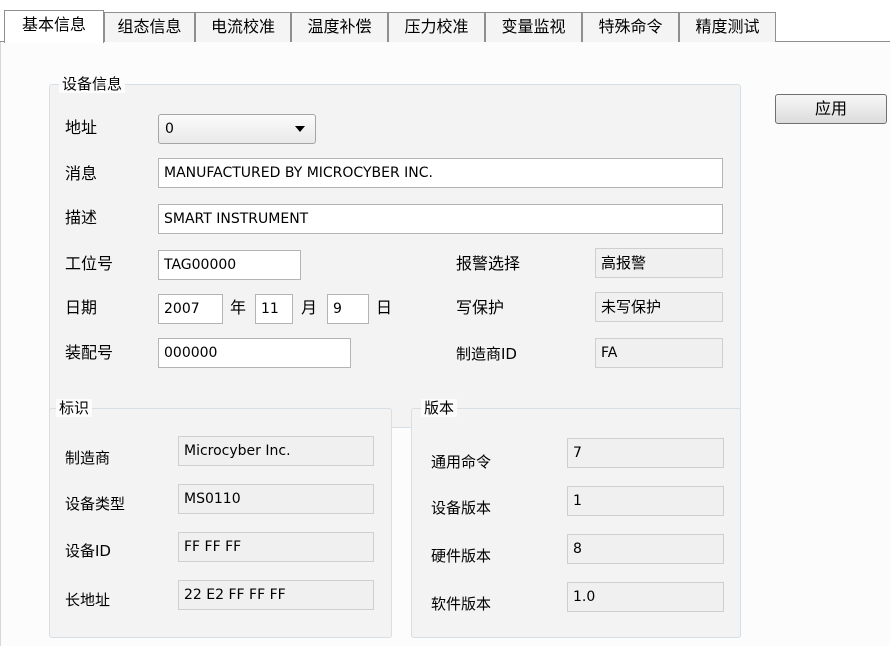  I want to click on software-revision-value: 1.0, so click(645, 597).